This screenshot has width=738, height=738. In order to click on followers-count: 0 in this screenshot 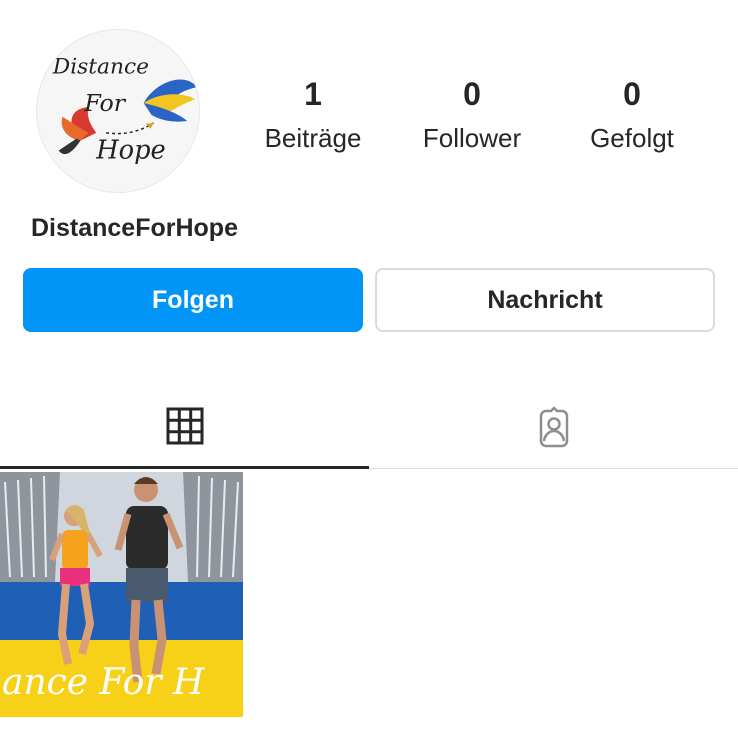, I will do `click(472, 94)`.